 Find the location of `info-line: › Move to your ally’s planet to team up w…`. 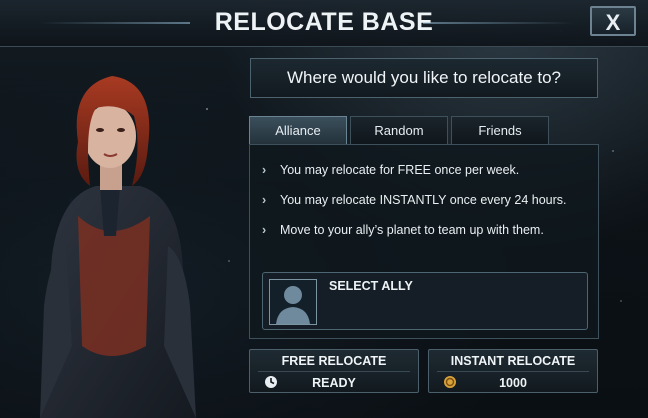

info-line: › Move to your ally’s planet to team up w… is located at coordinates (403, 230).